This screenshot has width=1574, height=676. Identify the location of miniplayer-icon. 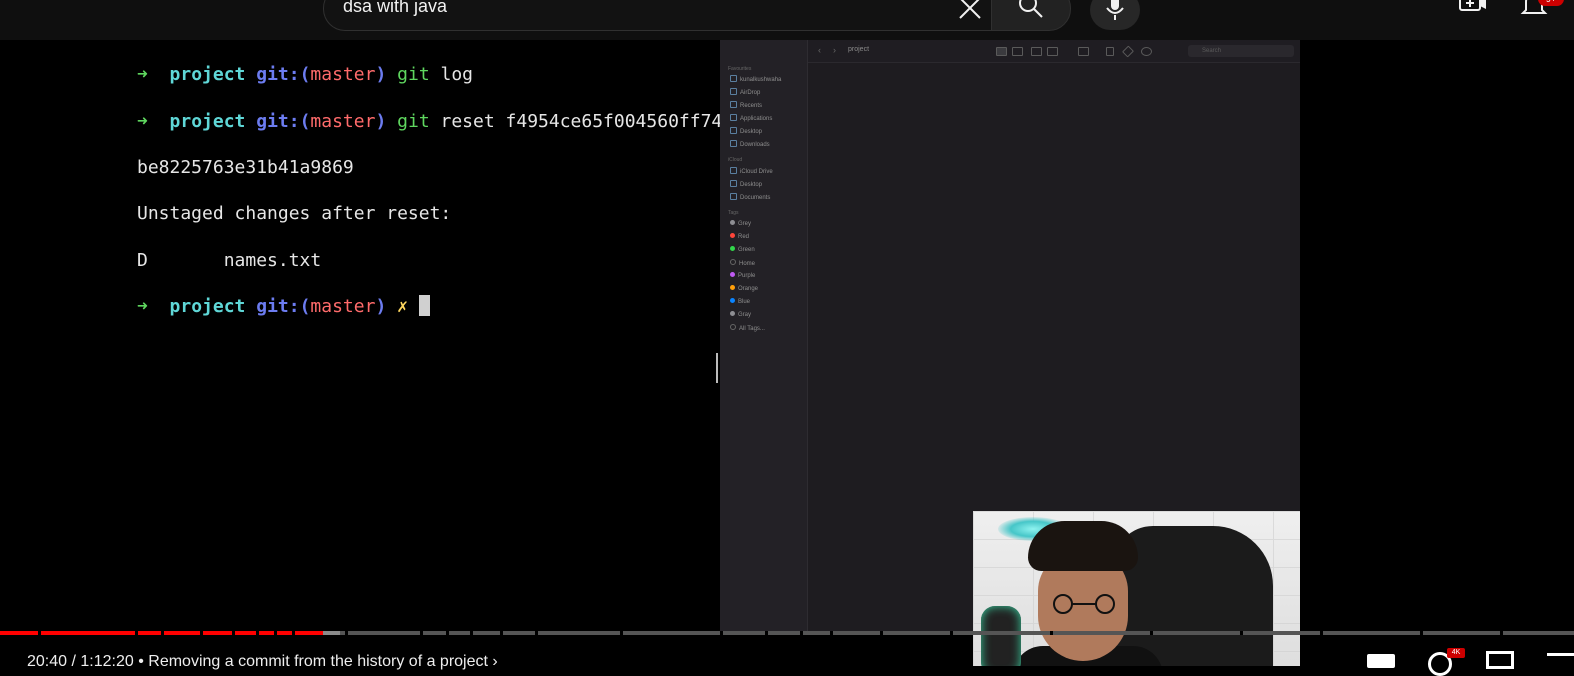
(1500, 660).